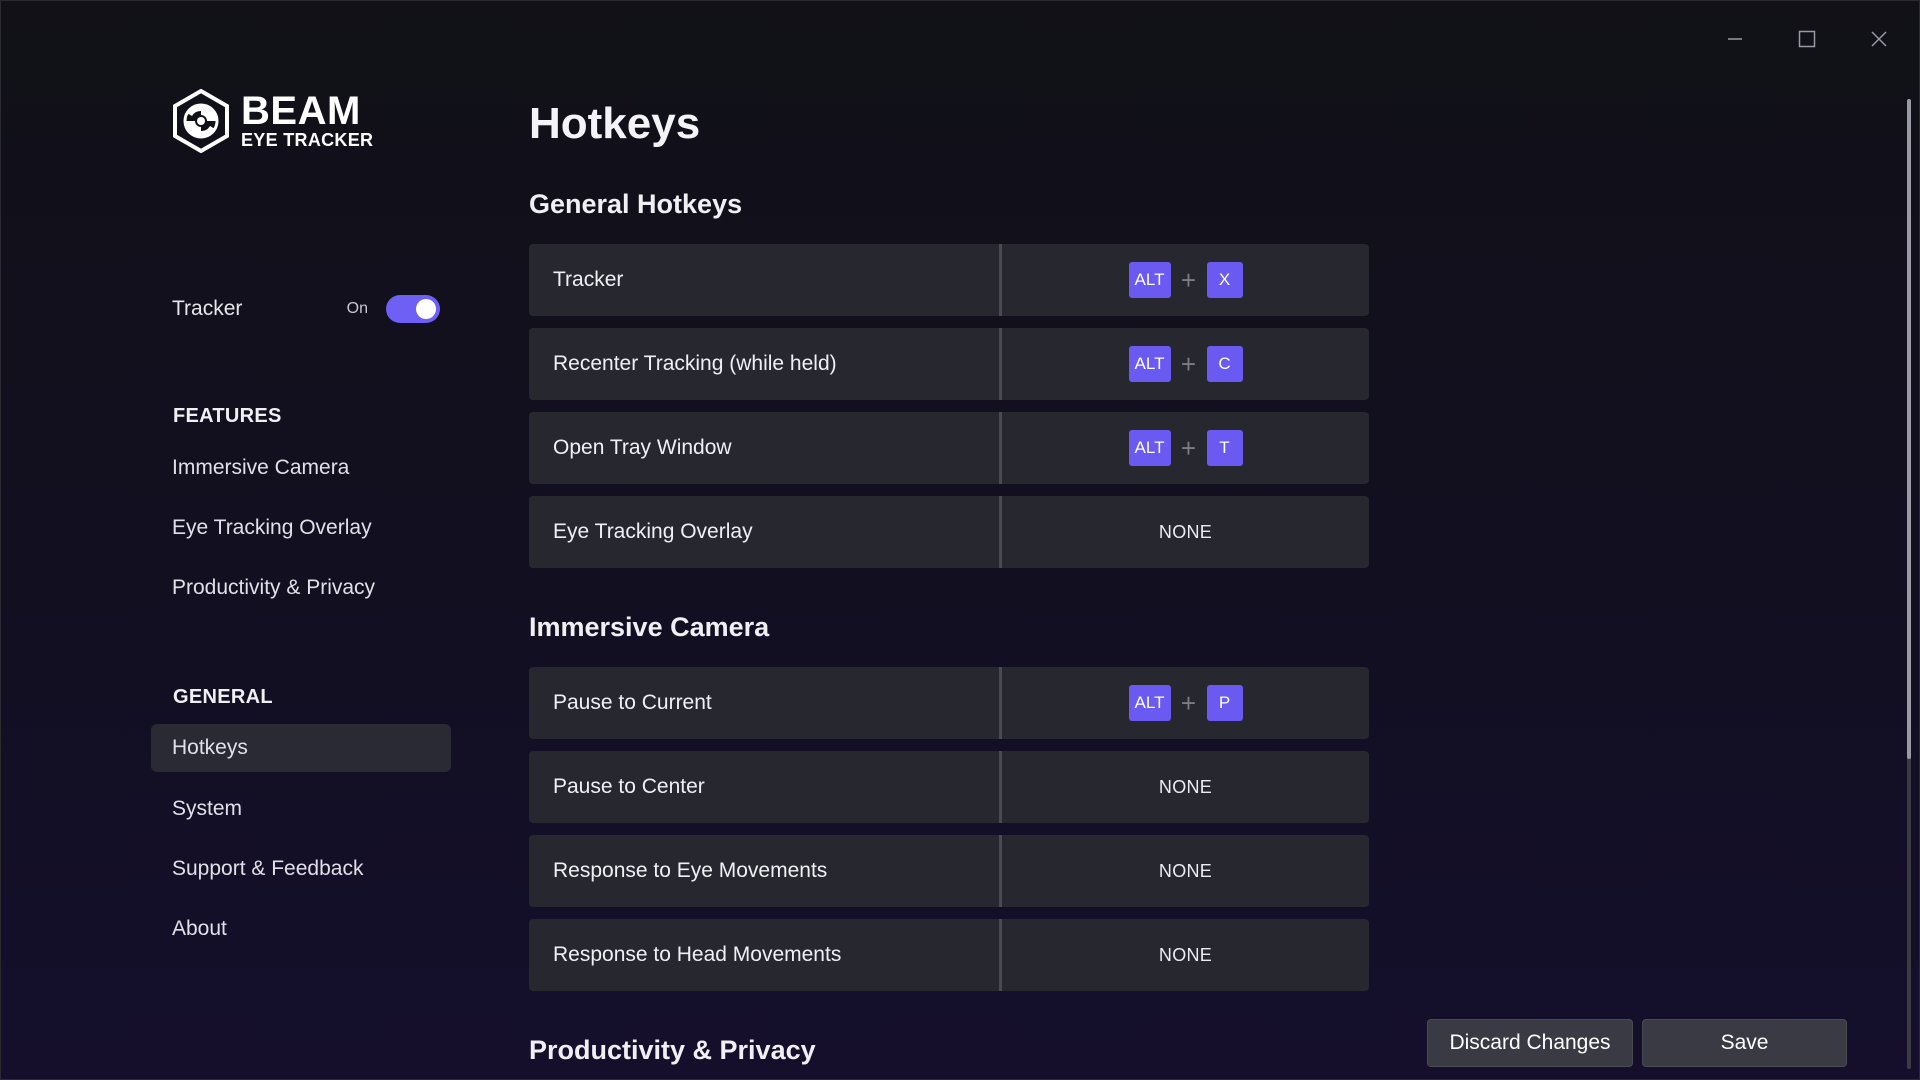 Image resolution: width=1920 pixels, height=1080 pixels. Describe the element at coordinates (636, 204) in the screenshot. I see `group-title-general-hotkeys: General Hotkeys` at that location.